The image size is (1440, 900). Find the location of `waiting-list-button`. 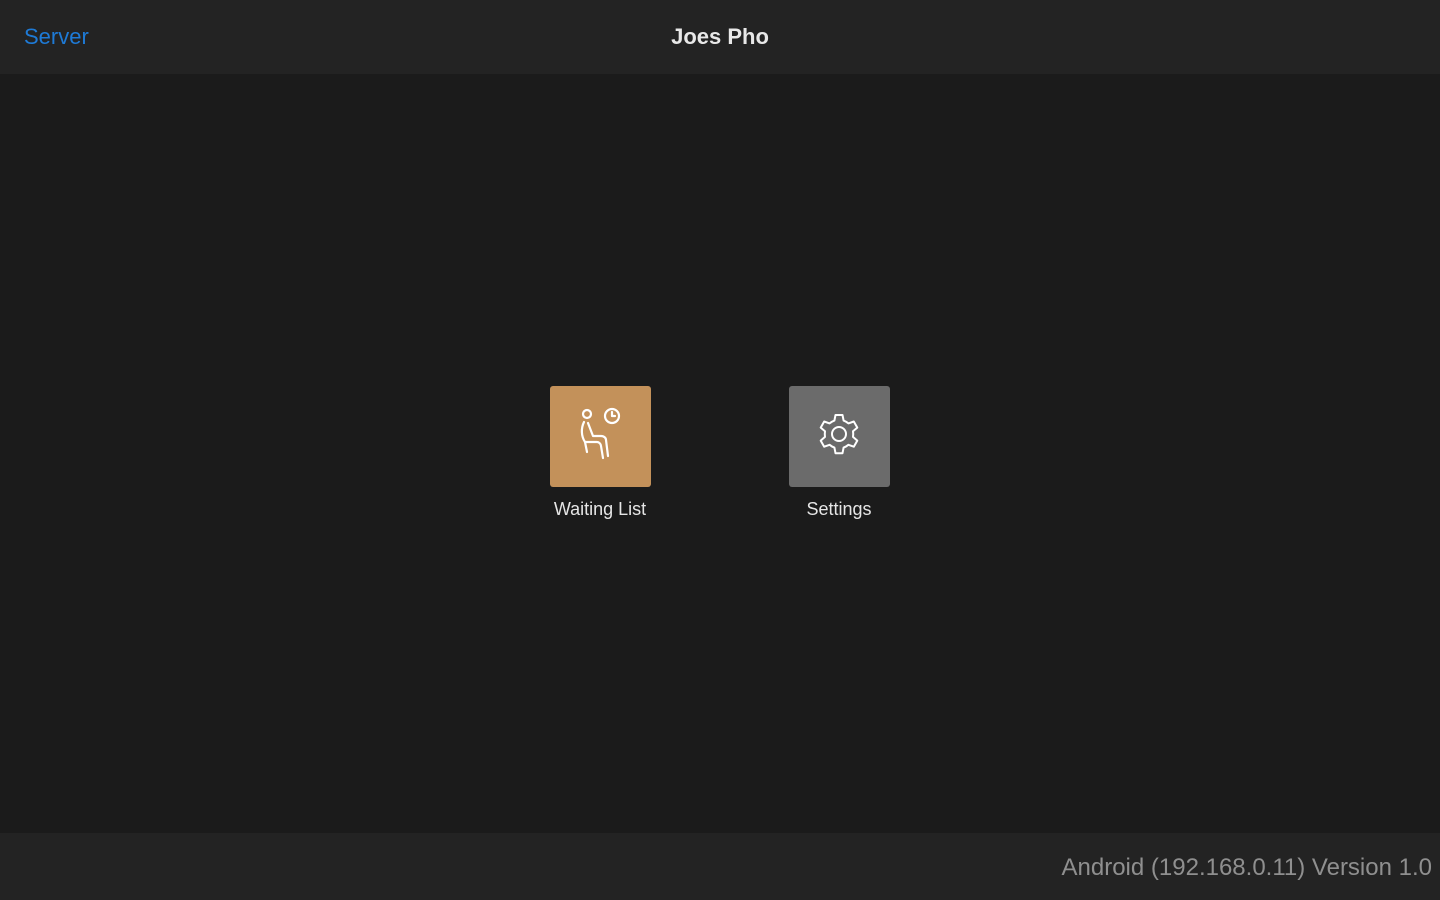

waiting-list-button is located at coordinates (600, 436).